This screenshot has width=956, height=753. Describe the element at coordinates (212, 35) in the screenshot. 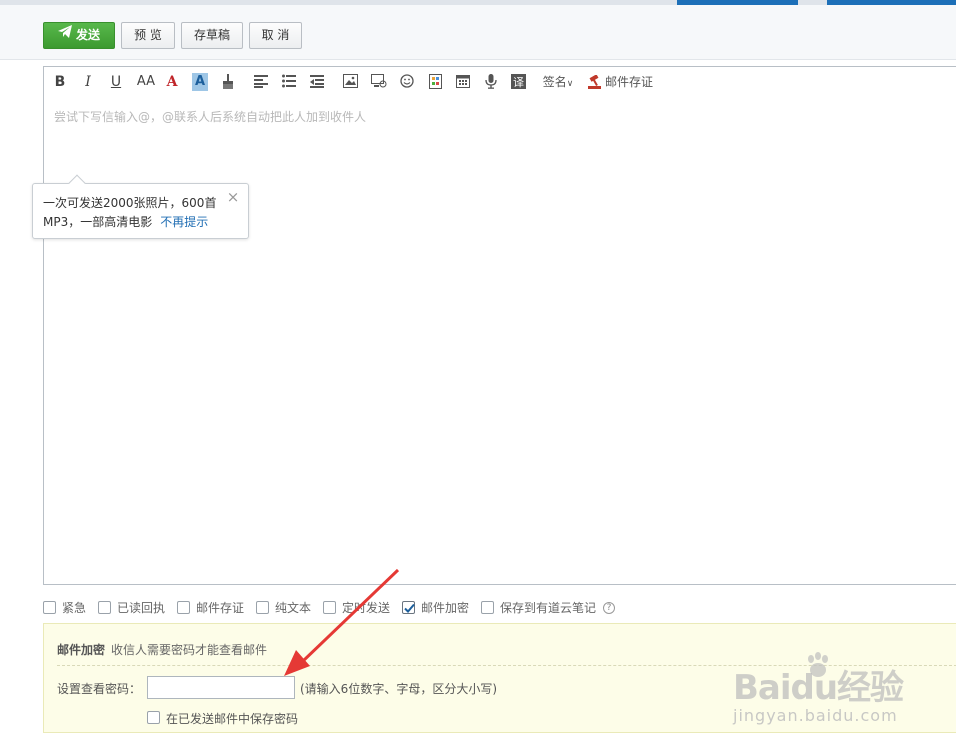

I see `save-draft-button: 存草稿` at that location.